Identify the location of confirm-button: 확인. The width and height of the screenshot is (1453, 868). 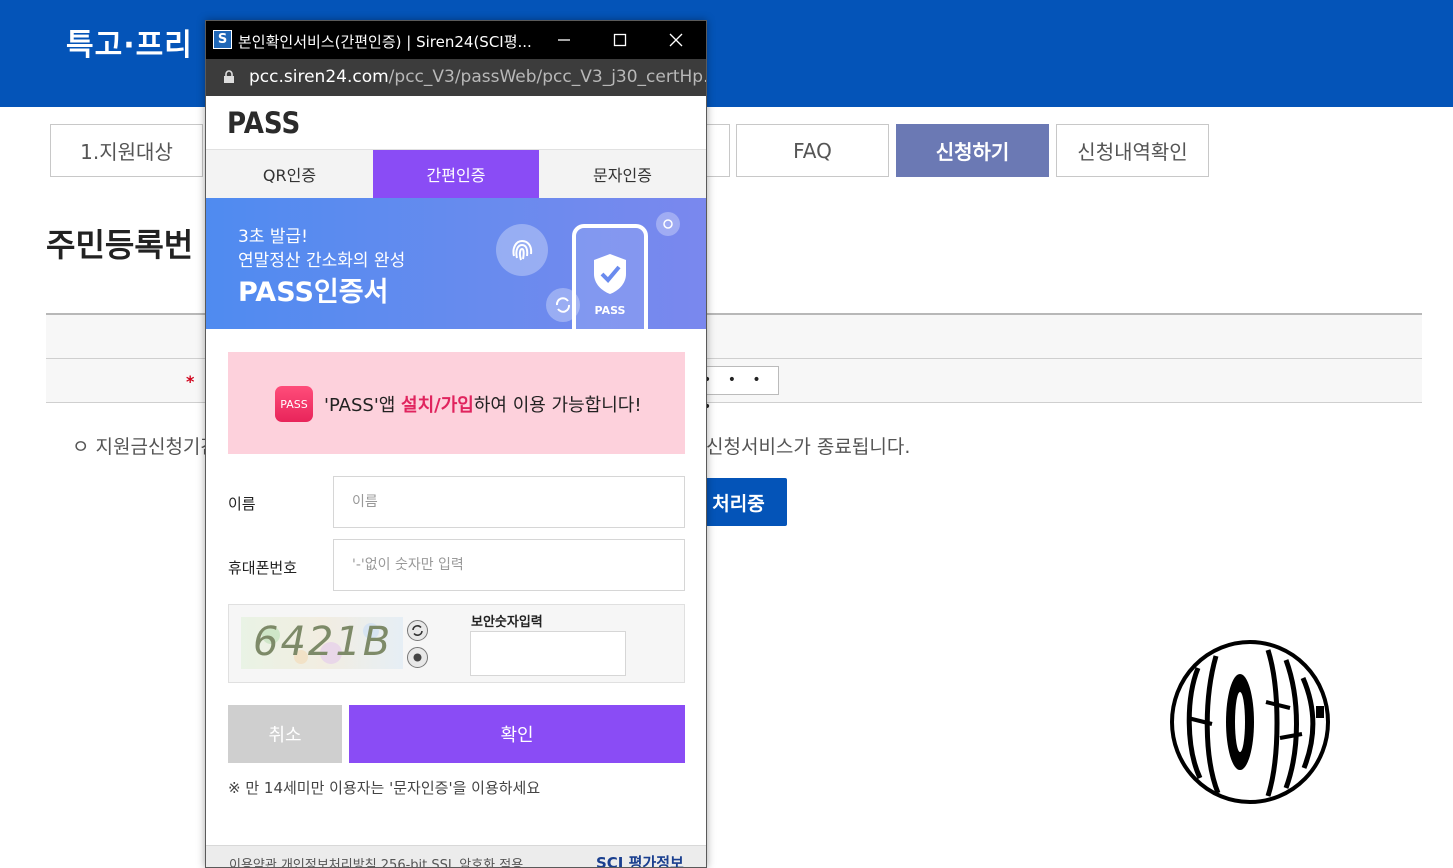
(517, 734).